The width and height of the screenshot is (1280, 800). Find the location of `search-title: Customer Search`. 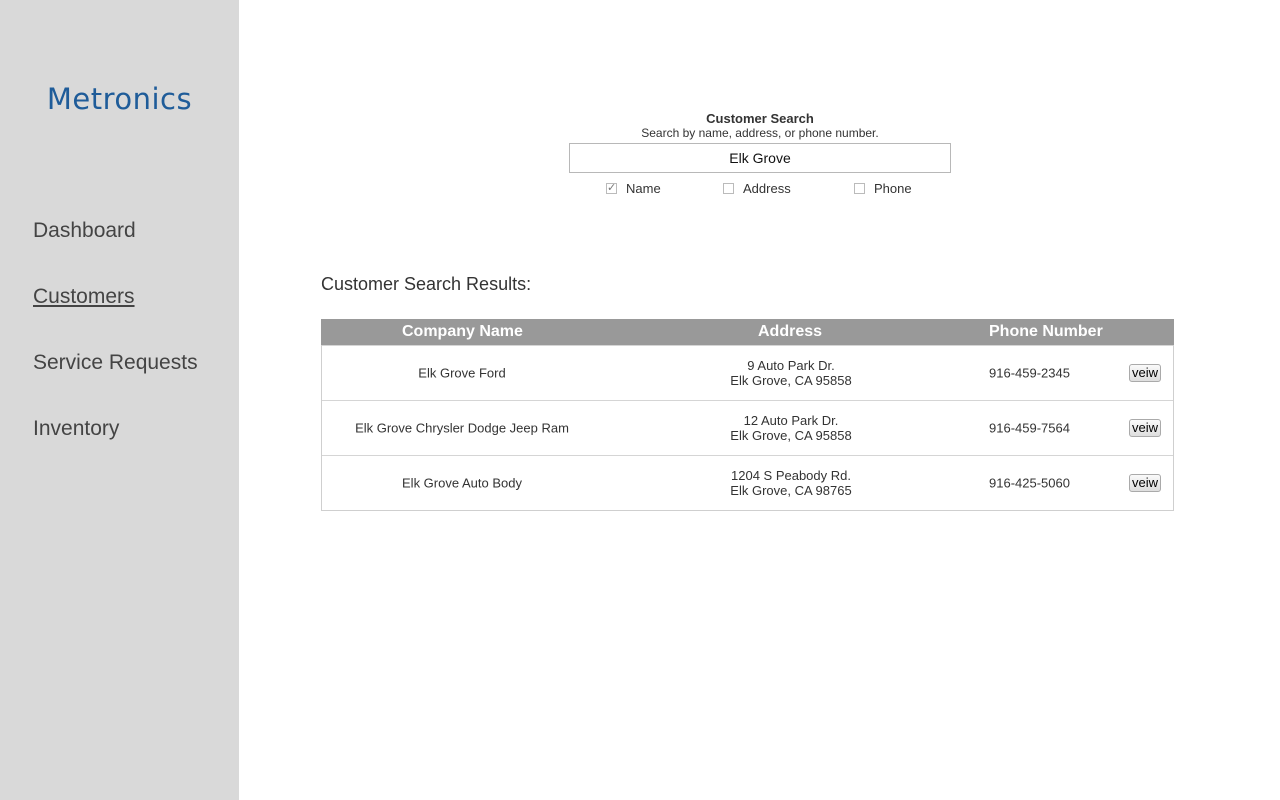

search-title: Customer Search is located at coordinates (760, 118).